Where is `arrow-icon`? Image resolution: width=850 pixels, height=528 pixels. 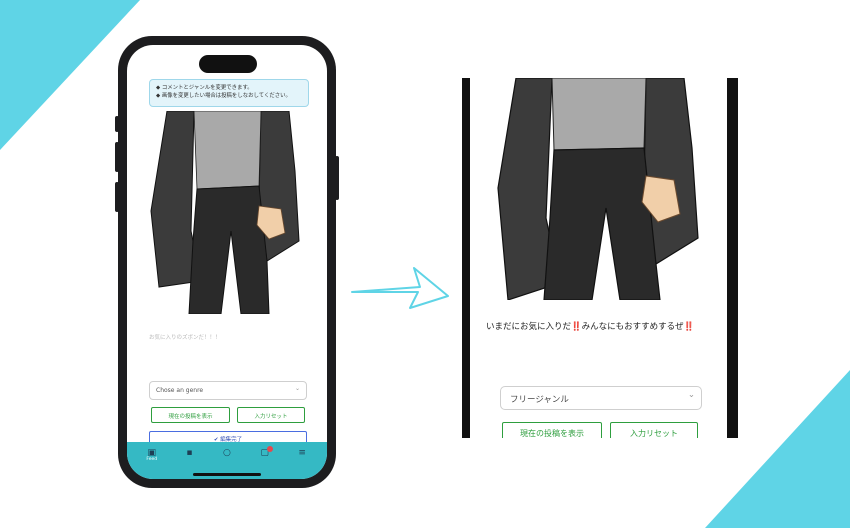 arrow-icon is located at coordinates (400, 288).